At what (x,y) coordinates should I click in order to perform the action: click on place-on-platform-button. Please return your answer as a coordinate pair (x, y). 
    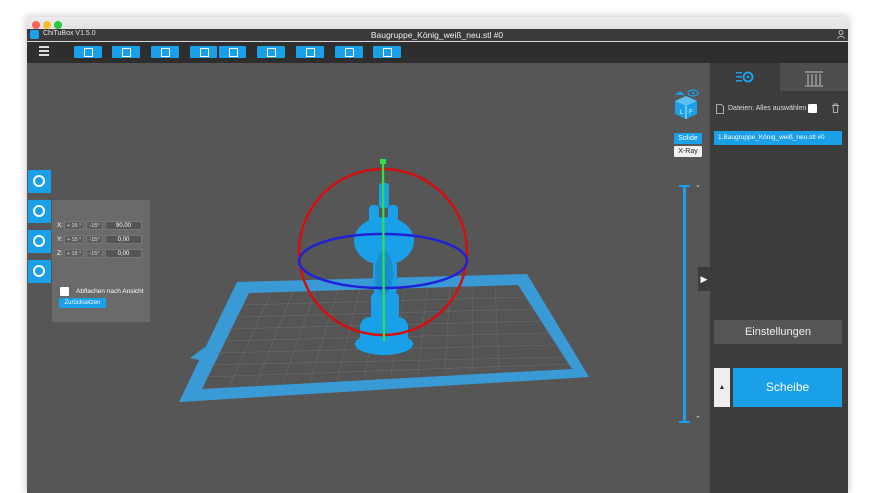
    Looking at the image, I should click on (349, 52).